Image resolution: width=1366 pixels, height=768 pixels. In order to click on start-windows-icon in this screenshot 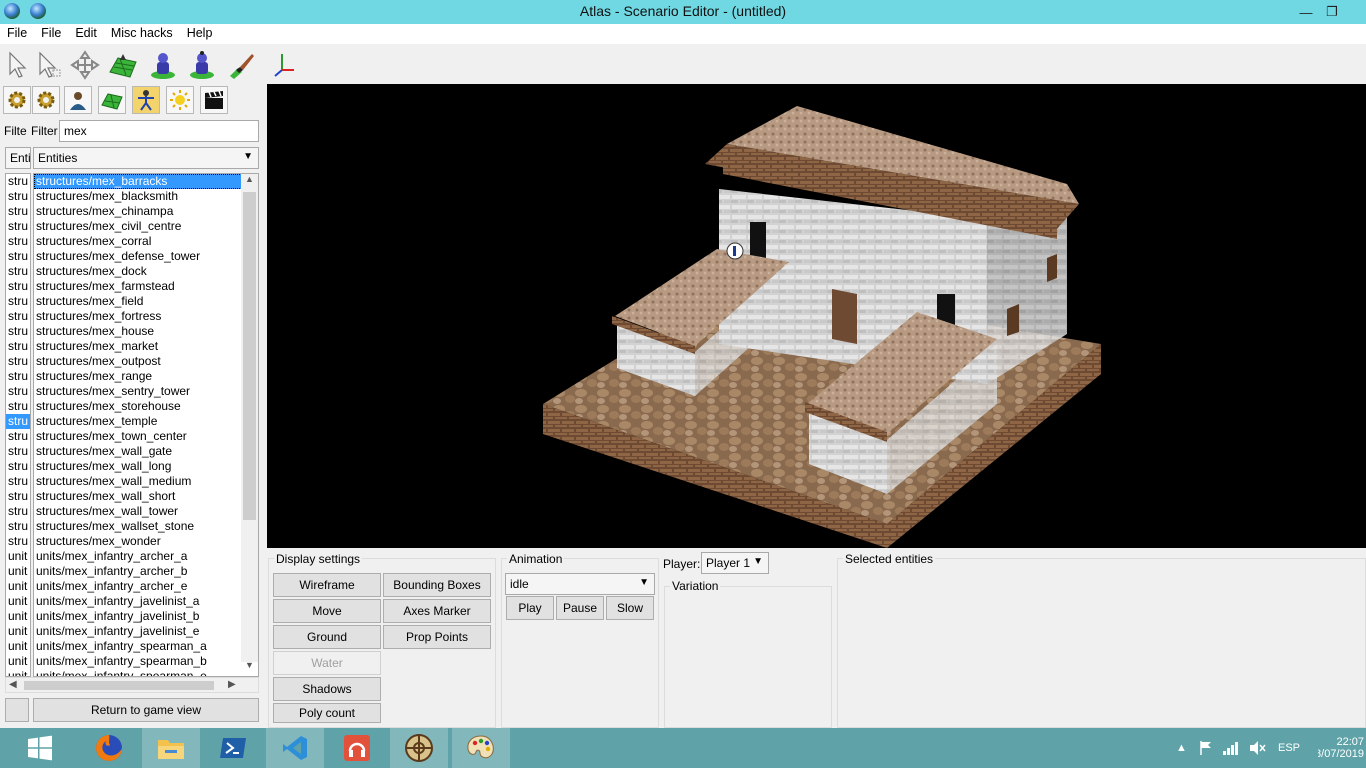, I will do `click(40, 748)`.